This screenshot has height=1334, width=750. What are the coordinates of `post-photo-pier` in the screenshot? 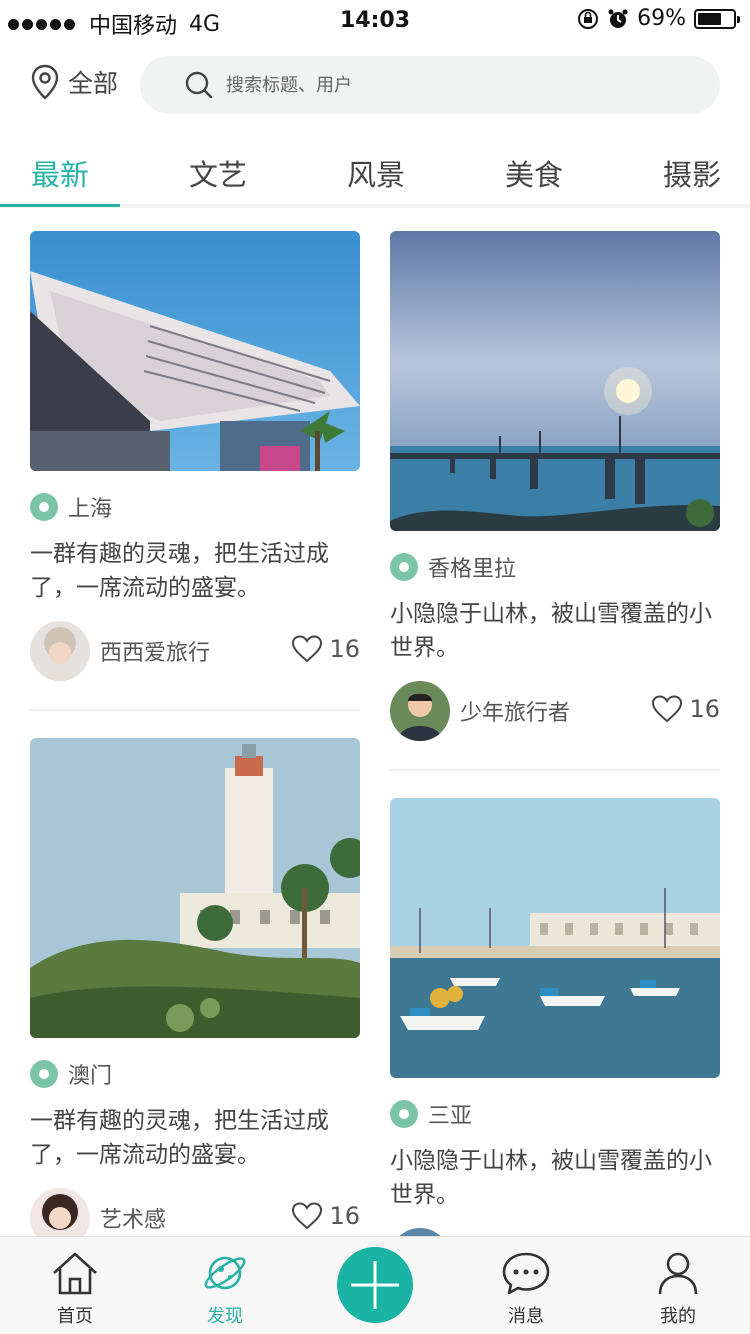 It's located at (555, 381).